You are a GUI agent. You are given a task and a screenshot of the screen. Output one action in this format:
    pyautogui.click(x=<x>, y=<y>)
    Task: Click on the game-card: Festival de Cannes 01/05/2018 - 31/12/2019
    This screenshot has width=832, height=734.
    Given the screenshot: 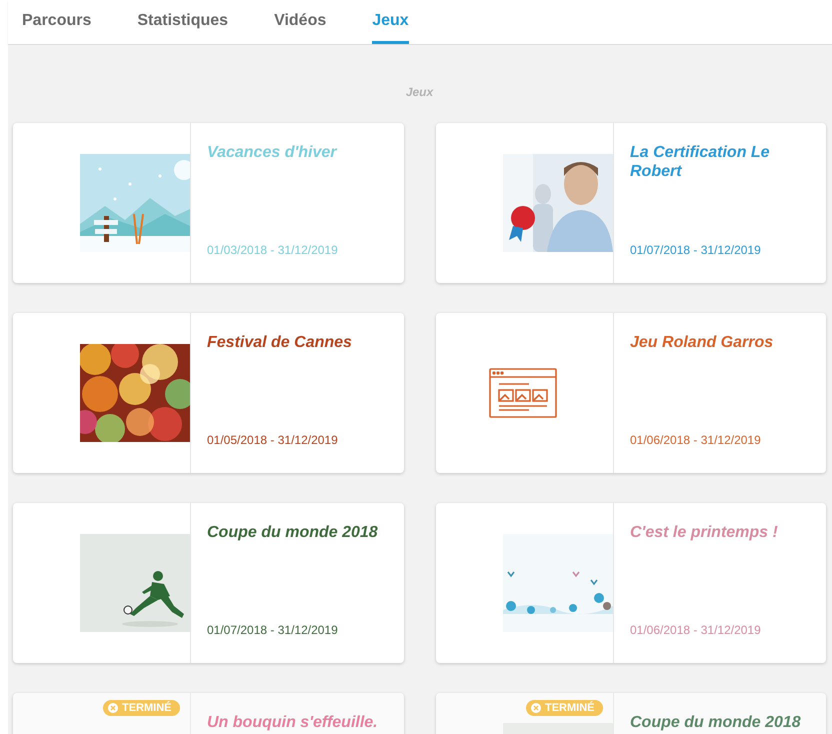 What is the action you would take?
    pyautogui.click(x=208, y=393)
    